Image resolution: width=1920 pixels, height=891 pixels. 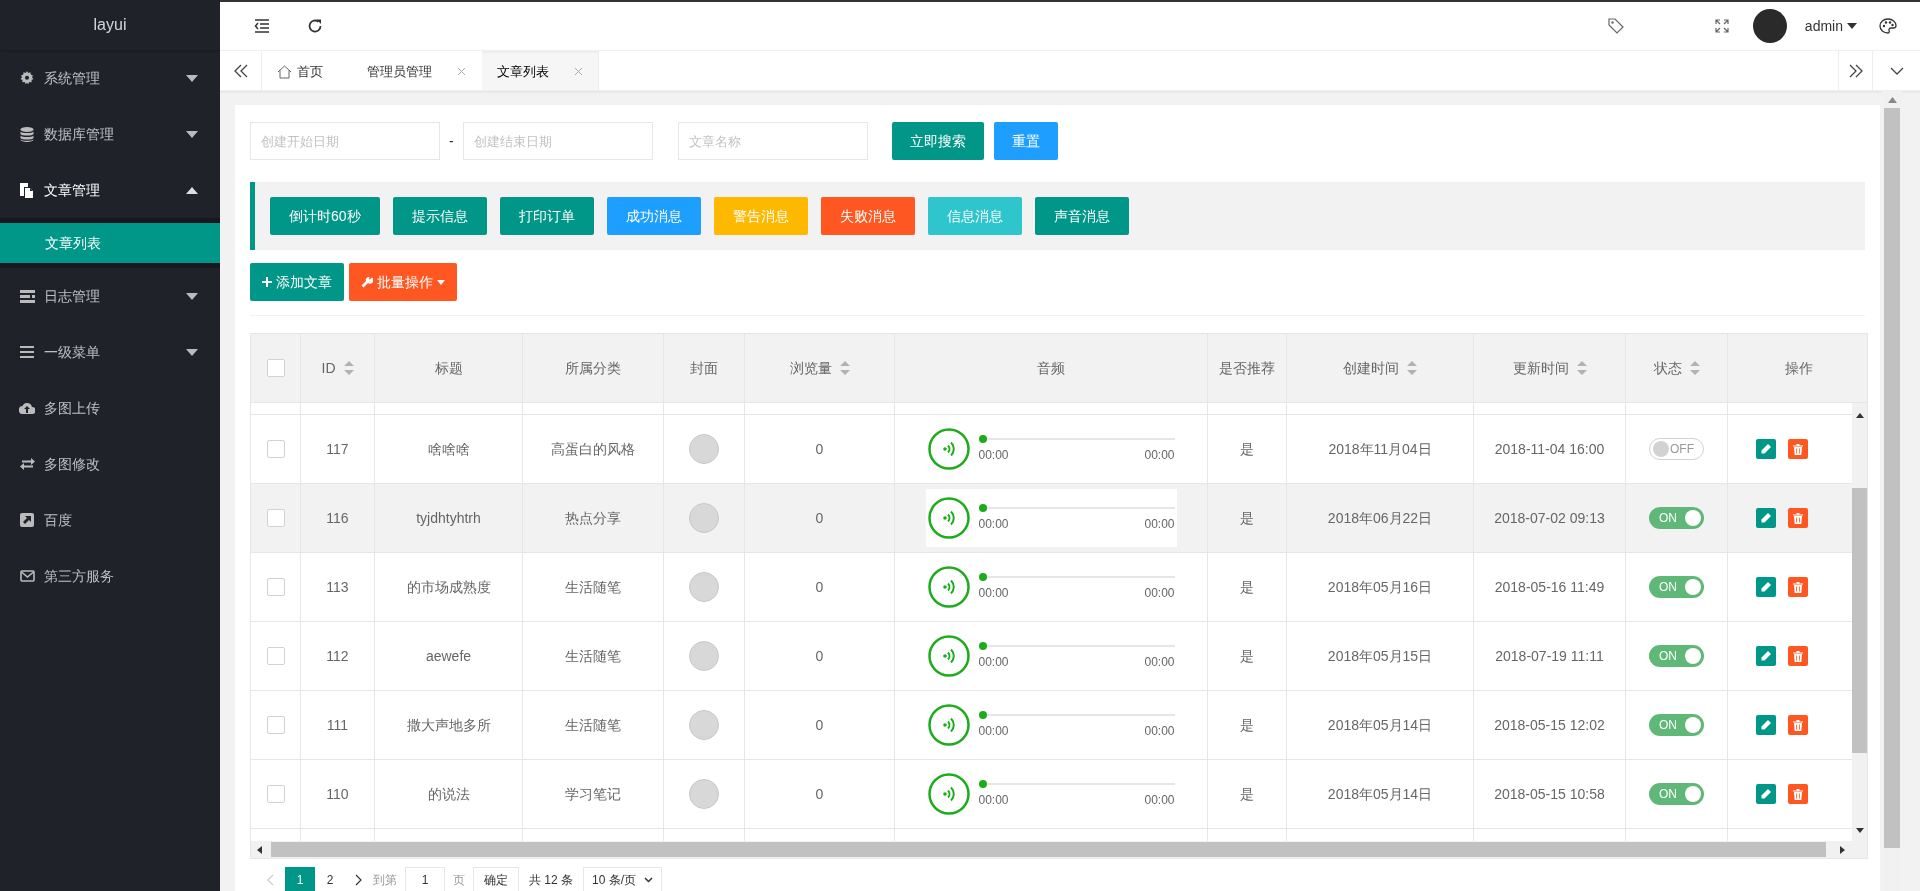 What do you see at coordinates (328, 368) in the screenshot?
I see `column-header: ID` at bounding box center [328, 368].